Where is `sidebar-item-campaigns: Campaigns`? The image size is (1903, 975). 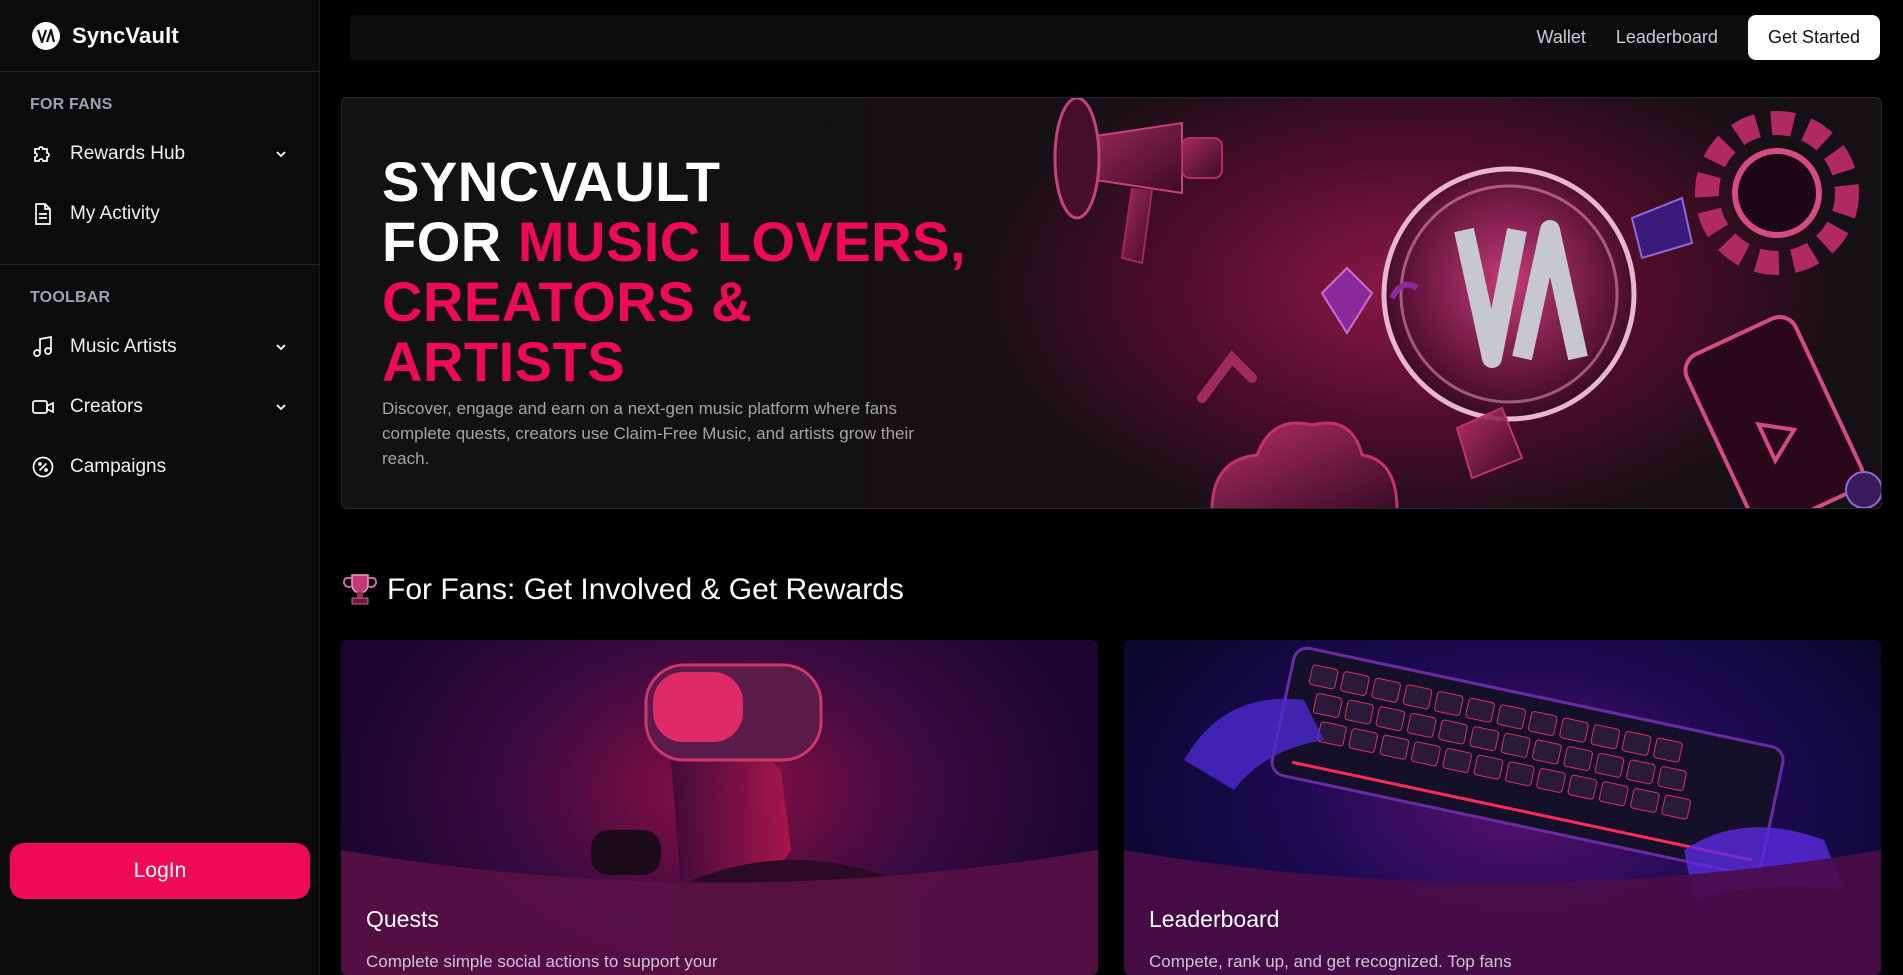 sidebar-item-campaigns: Campaigns is located at coordinates (159, 467).